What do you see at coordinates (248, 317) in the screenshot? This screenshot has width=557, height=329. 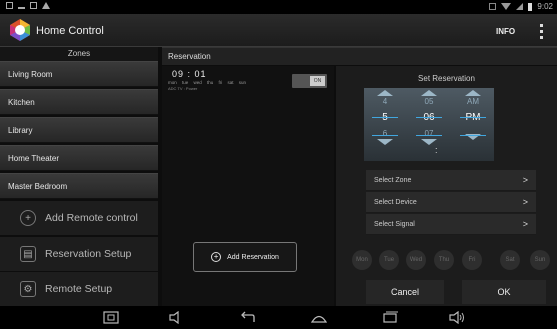 I see `back-icon` at bounding box center [248, 317].